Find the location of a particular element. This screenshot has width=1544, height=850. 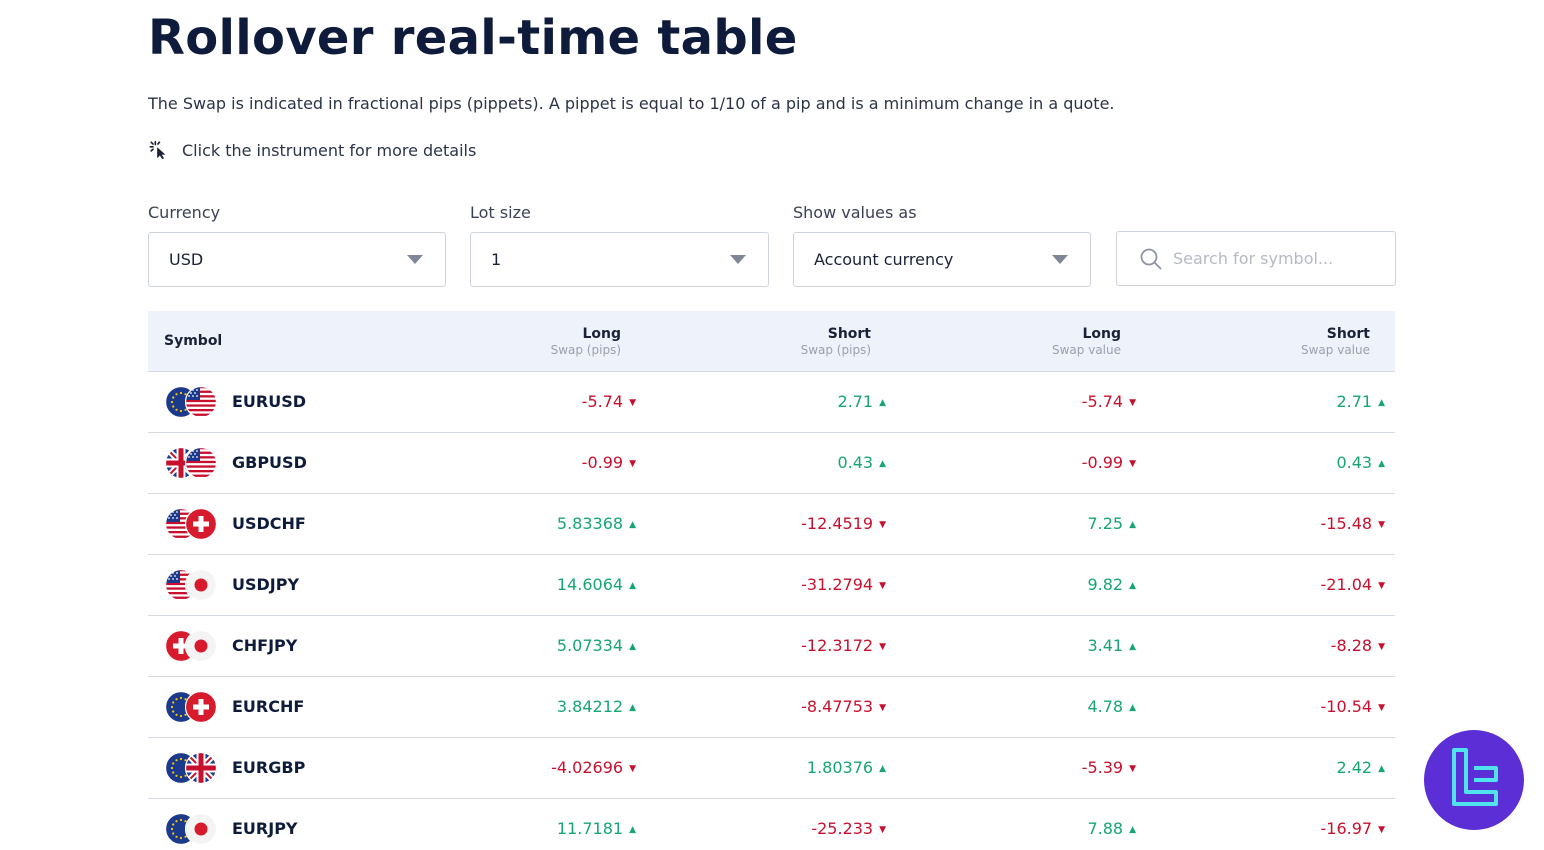

swap-value: -10.54 is located at coordinates (1346, 706).